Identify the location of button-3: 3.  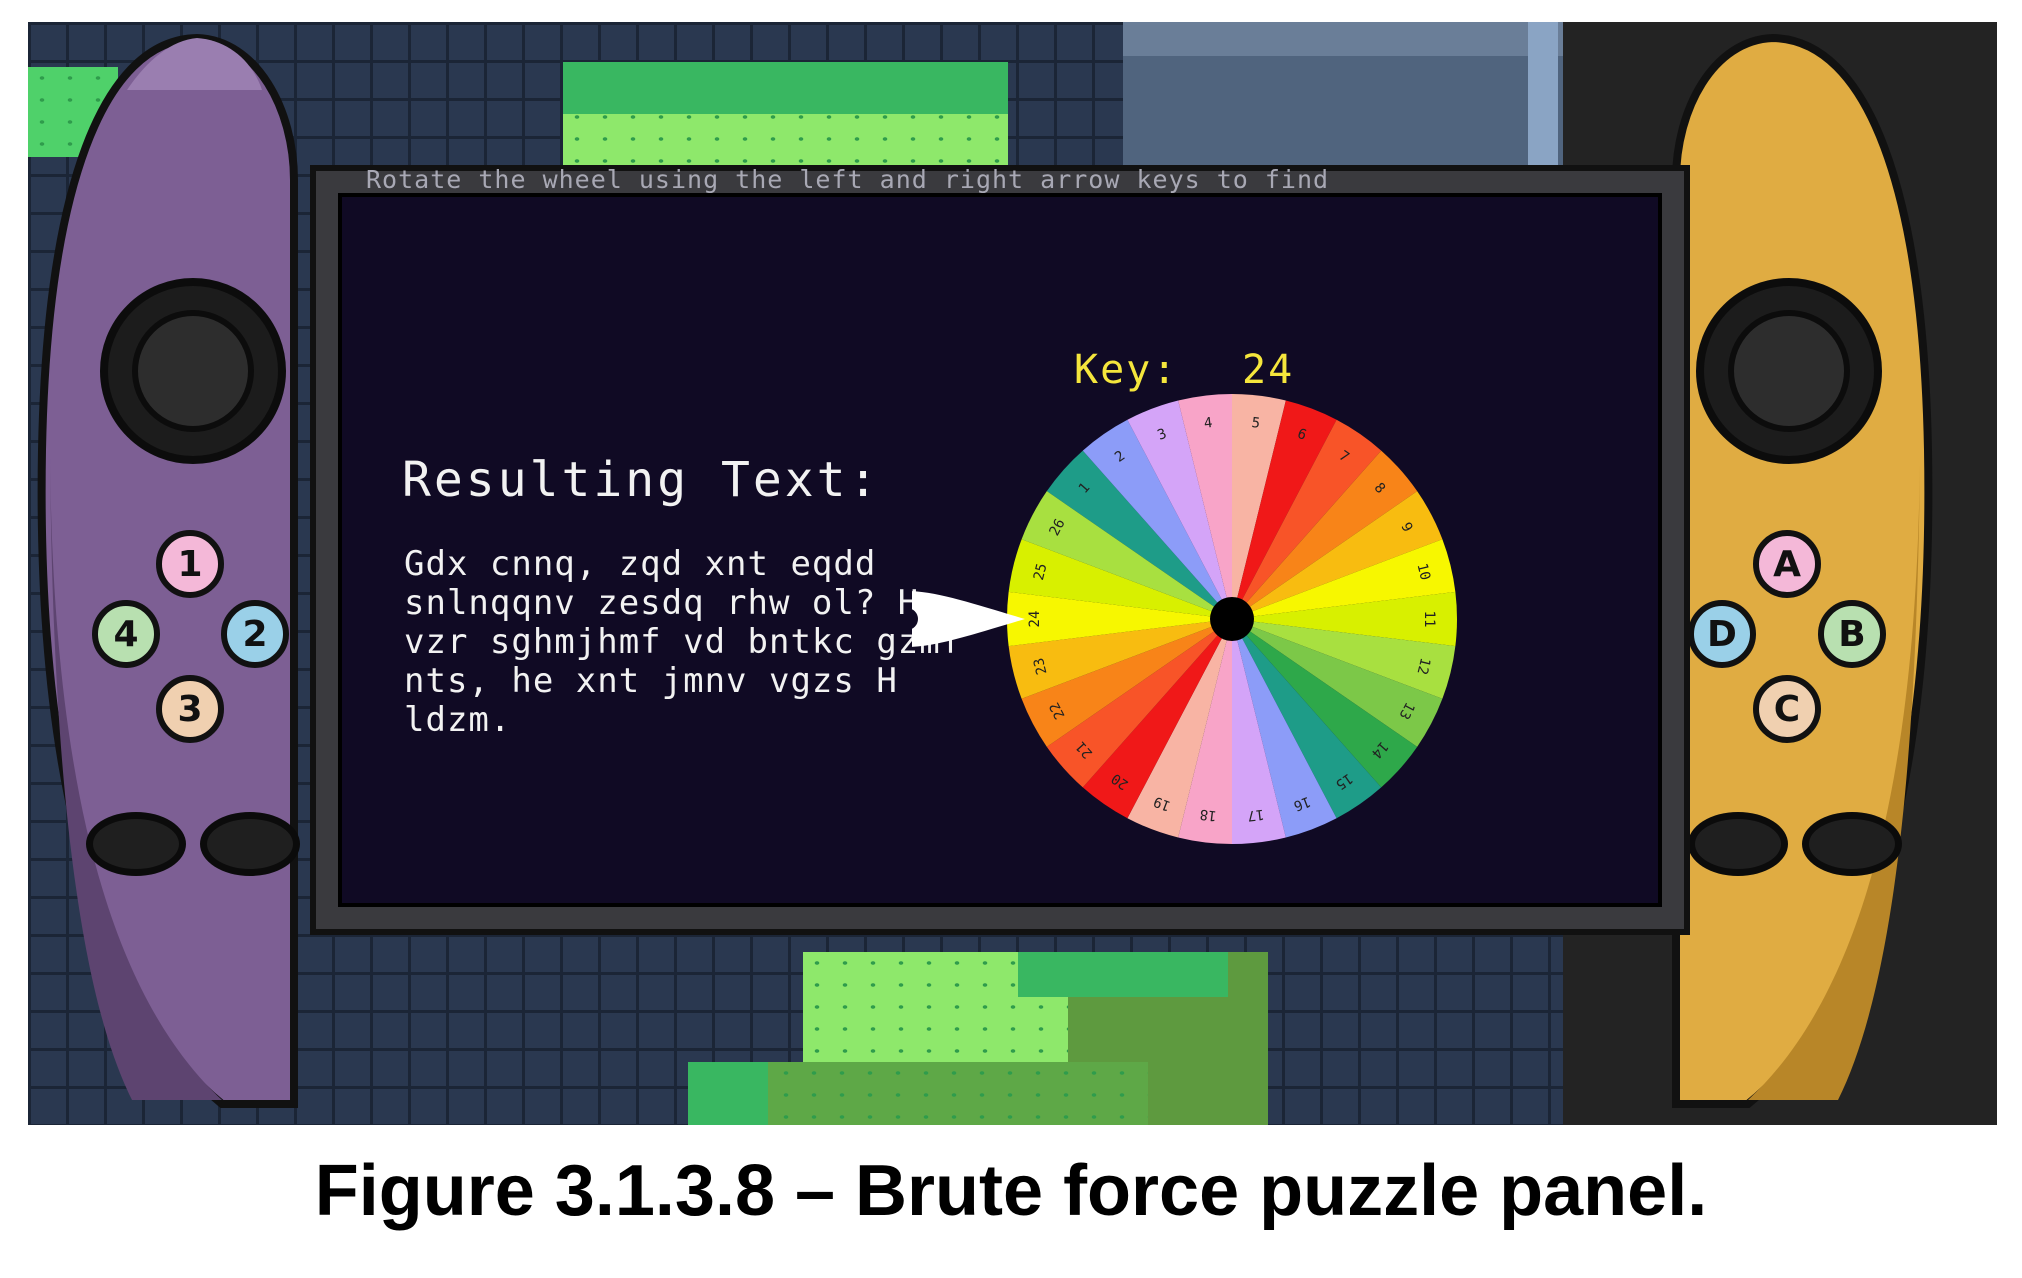
(190, 709).